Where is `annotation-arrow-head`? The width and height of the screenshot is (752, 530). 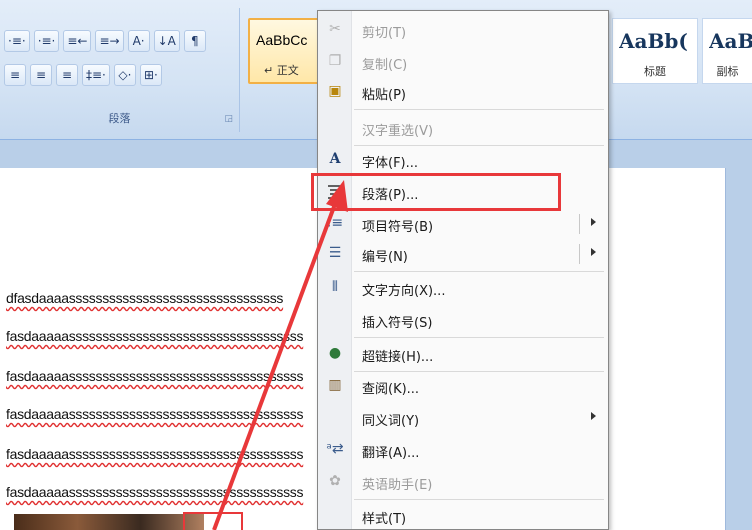
annotation-arrow-head is located at coordinates (337, 196).